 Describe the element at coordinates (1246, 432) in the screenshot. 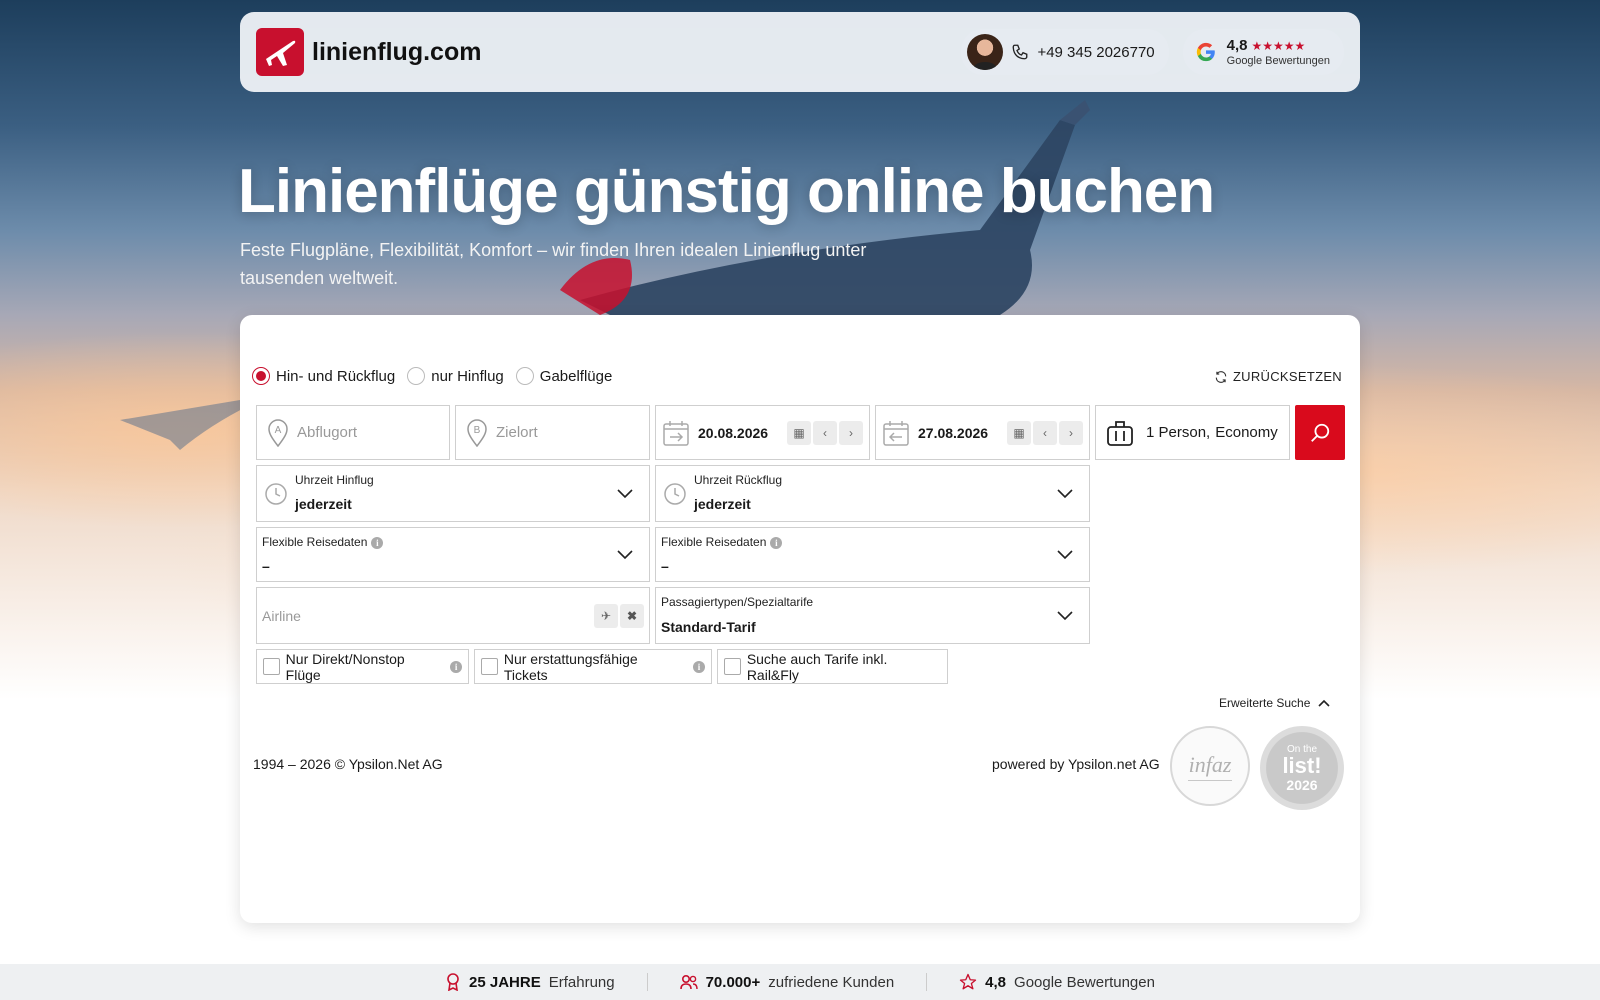

I see `cabin-class: Economy` at that location.